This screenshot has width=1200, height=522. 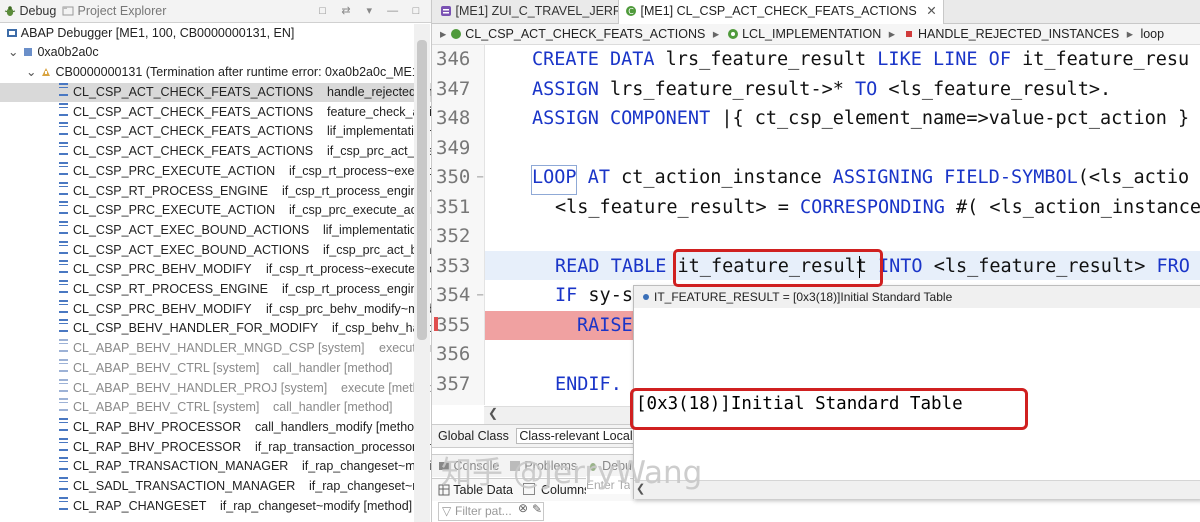 I want to click on error-marker-icon, so click(x=436, y=324).